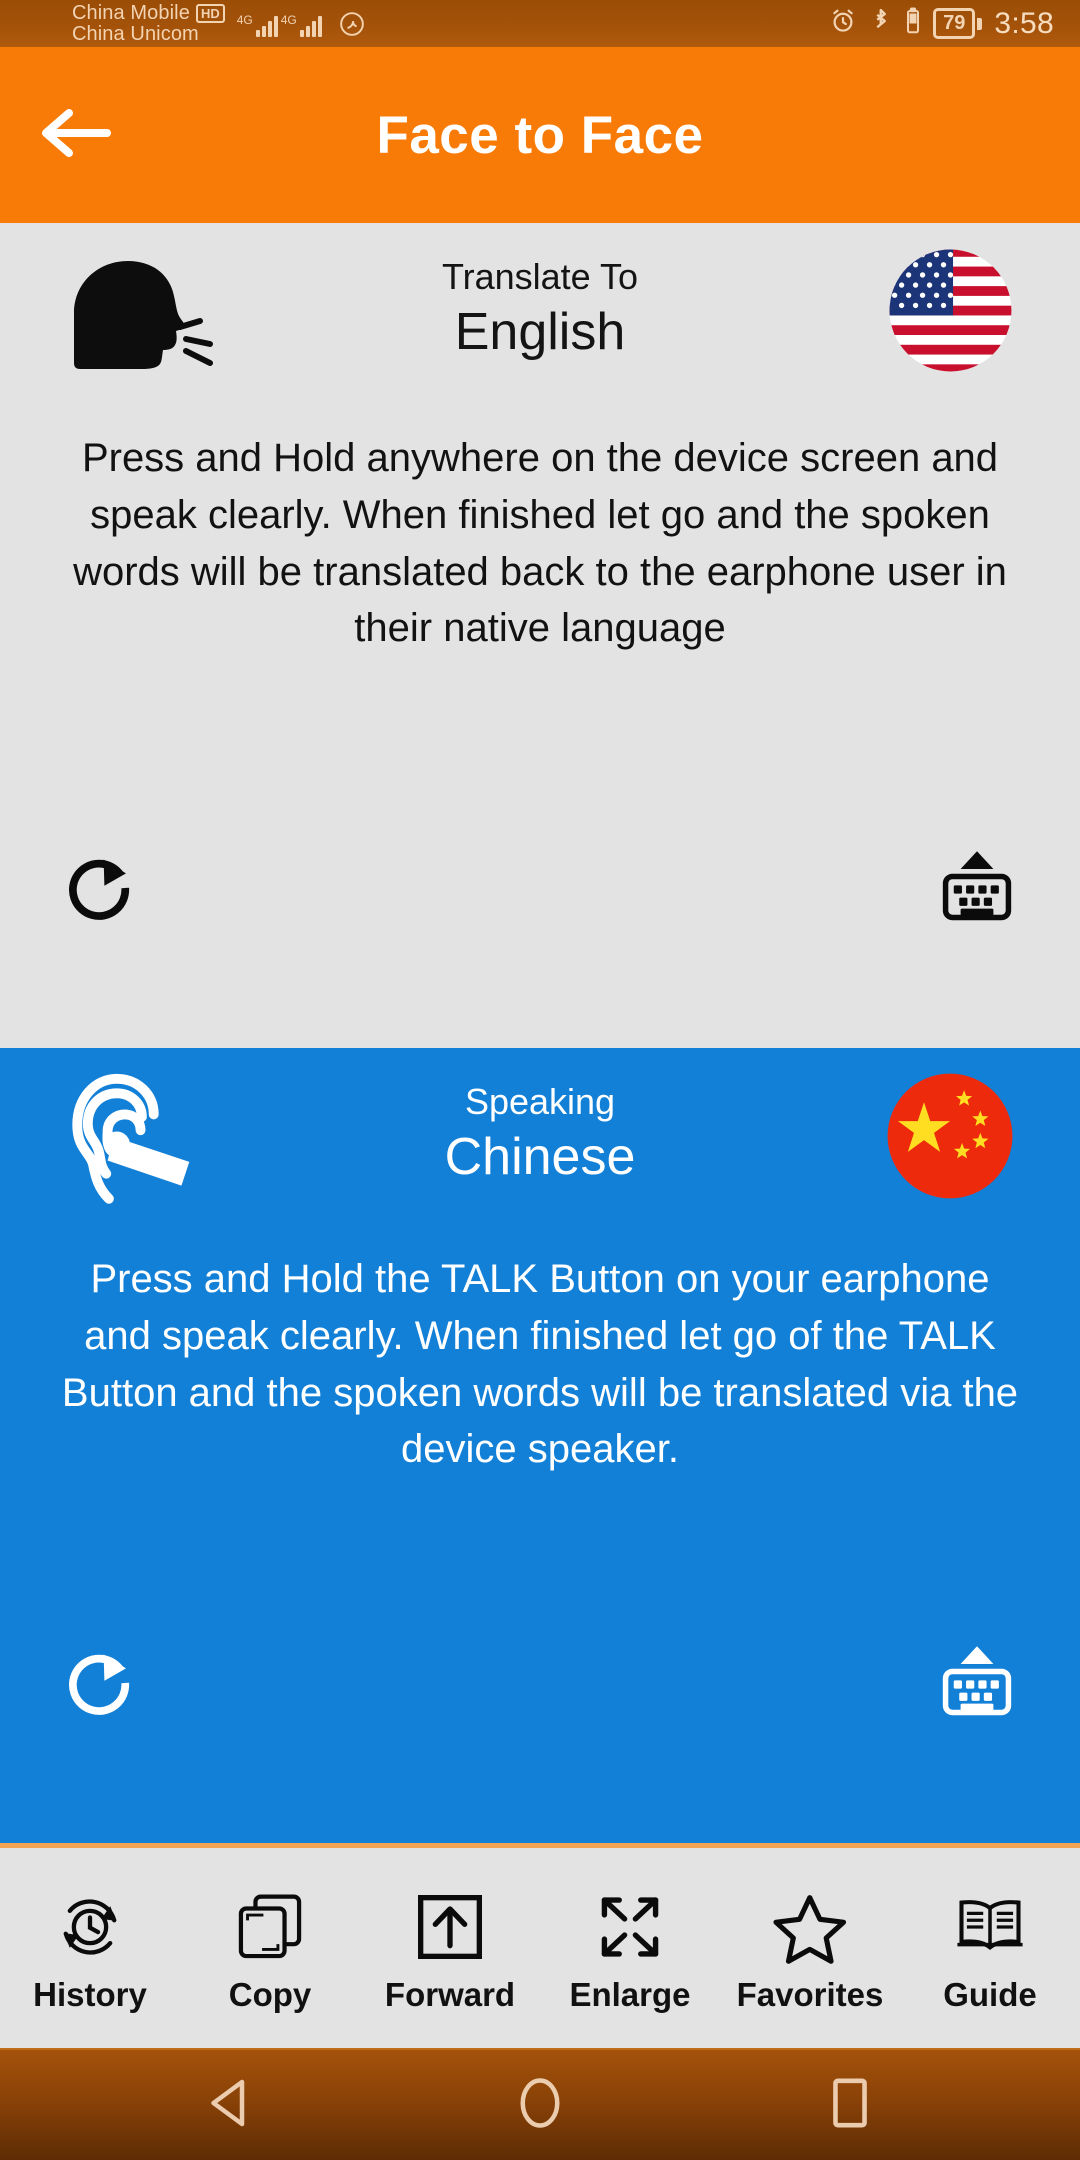 The height and width of the screenshot is (2160, 1080). I want to click on toolbar-item-enlarge: Enlarge, so click(630, 1951).